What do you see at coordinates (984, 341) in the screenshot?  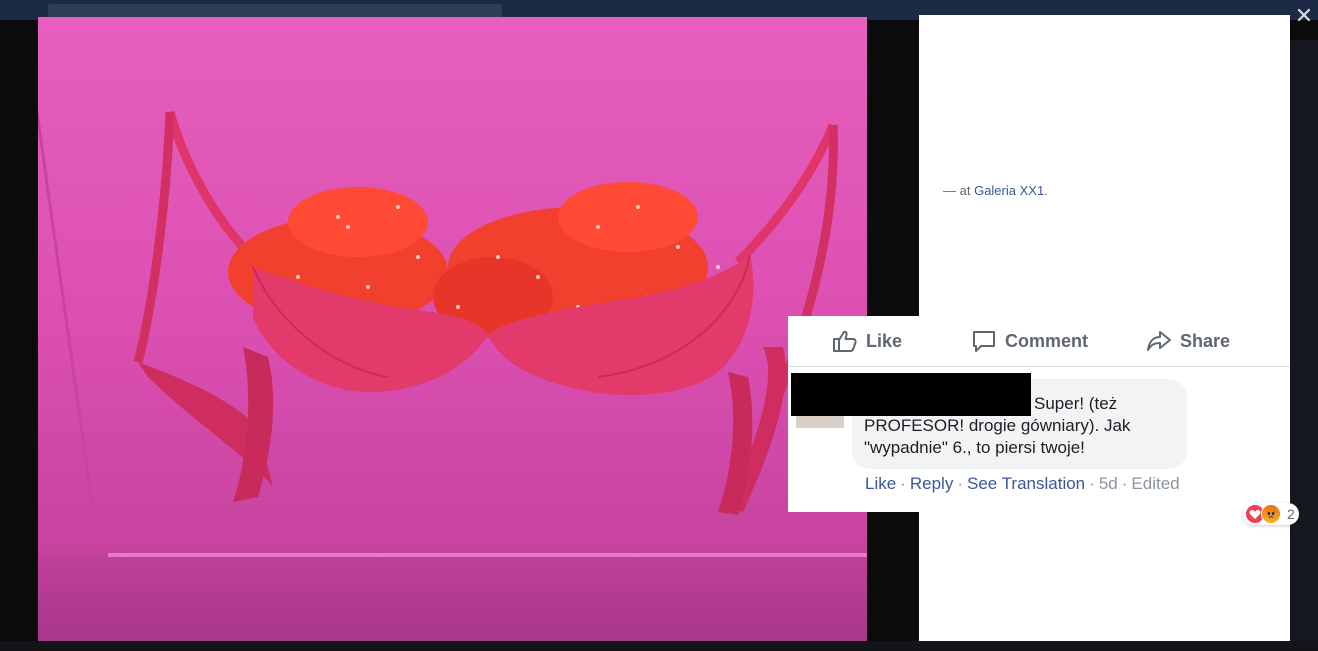 I see `comment-icon` at bounding box center [984, 341].